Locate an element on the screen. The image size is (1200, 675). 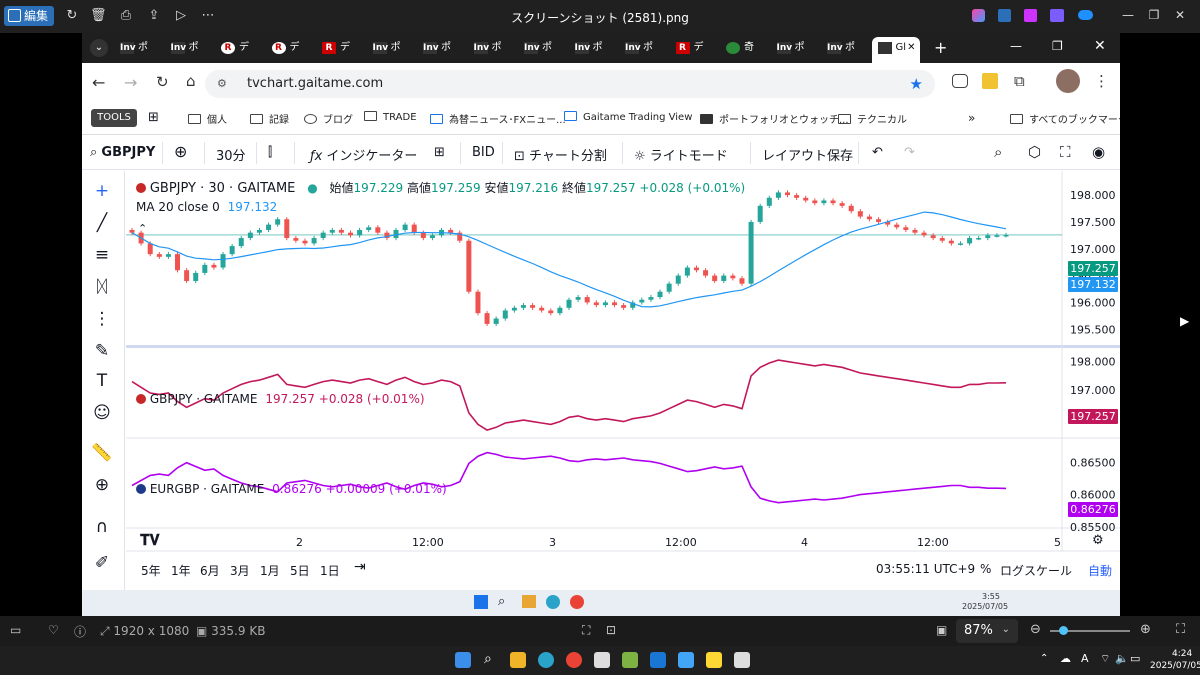
extensions-puzzle-icon: ⧉ is located at coordinates (1019, 81).